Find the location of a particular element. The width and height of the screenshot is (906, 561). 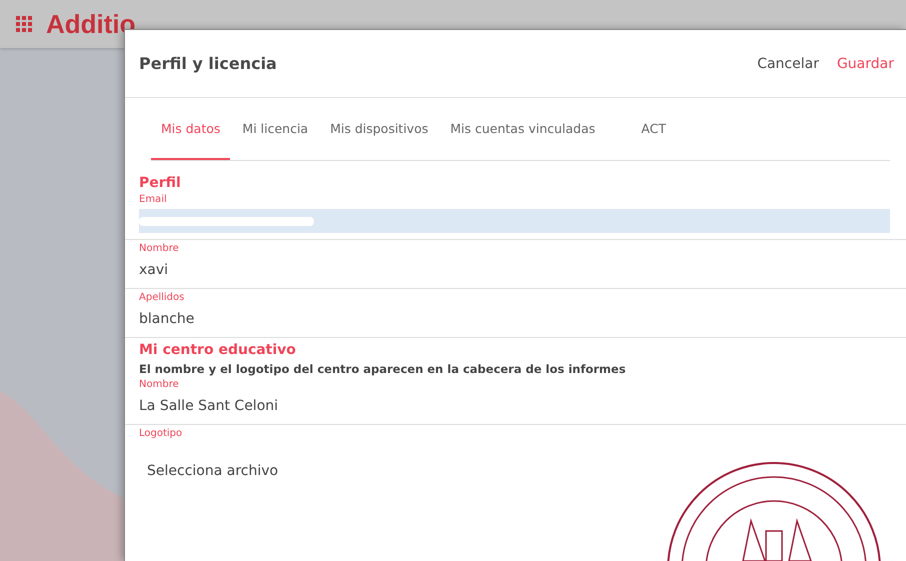

section-title: Mi centro educativo is located at coordinates (217, 350).